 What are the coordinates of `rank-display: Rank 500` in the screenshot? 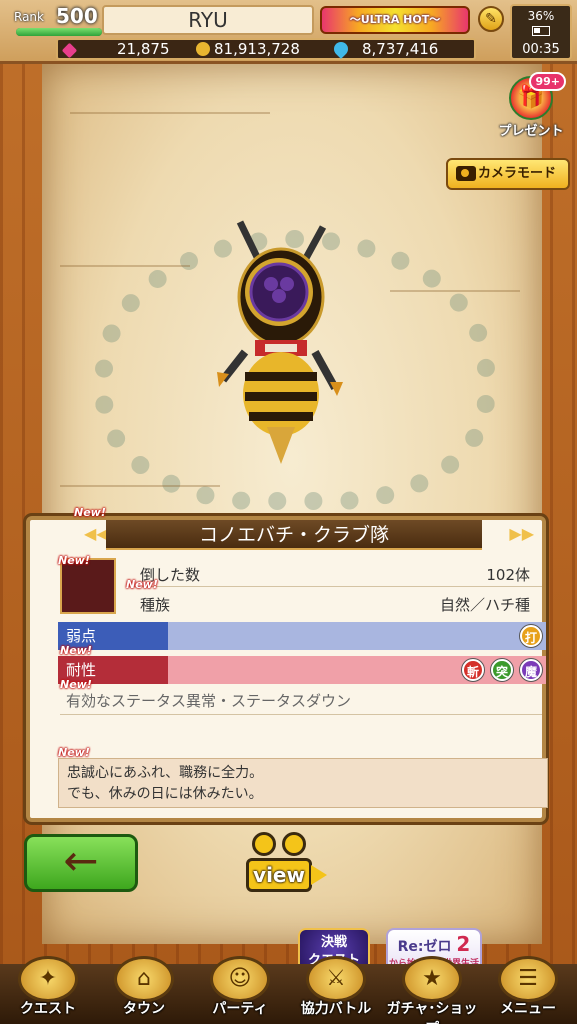 It's located at (55, 20).